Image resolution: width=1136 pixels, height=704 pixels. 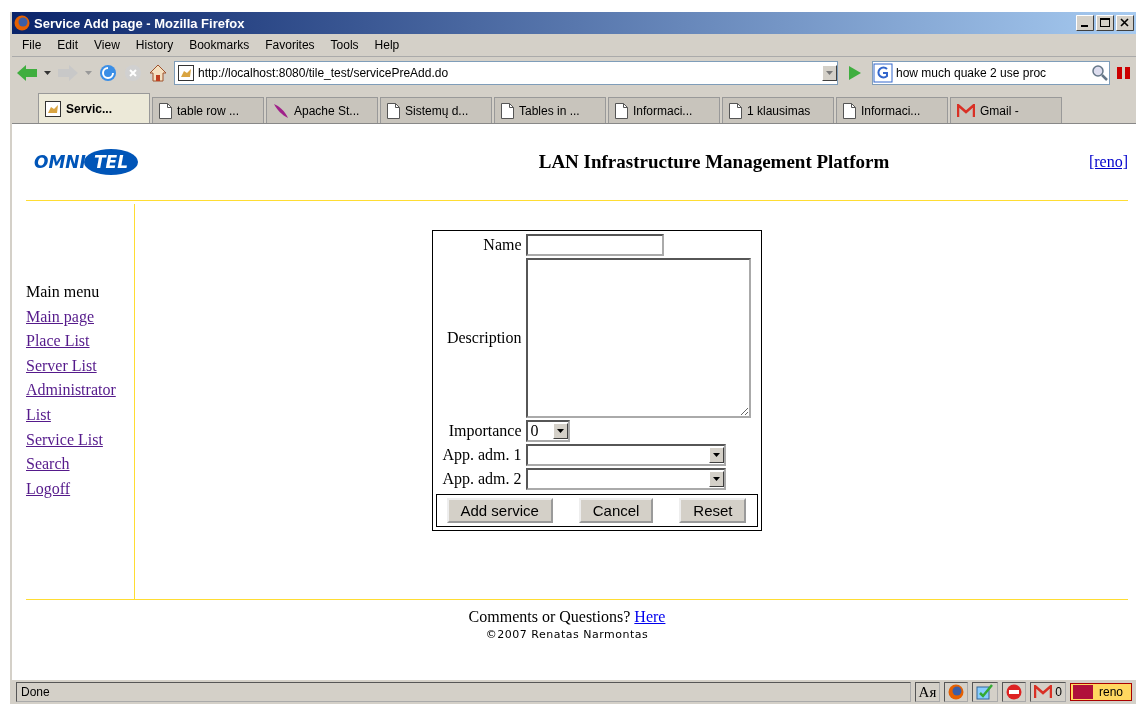 I want to click on user-badge: reno, so click(x=1100, y=692).